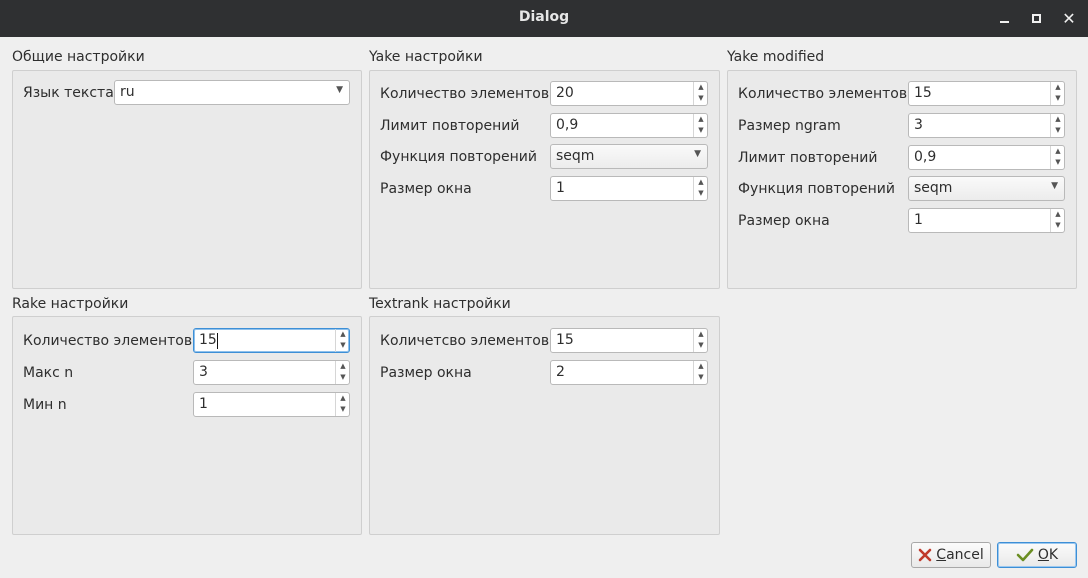  I want to click on close-button: ✕, so click(1069, 18).